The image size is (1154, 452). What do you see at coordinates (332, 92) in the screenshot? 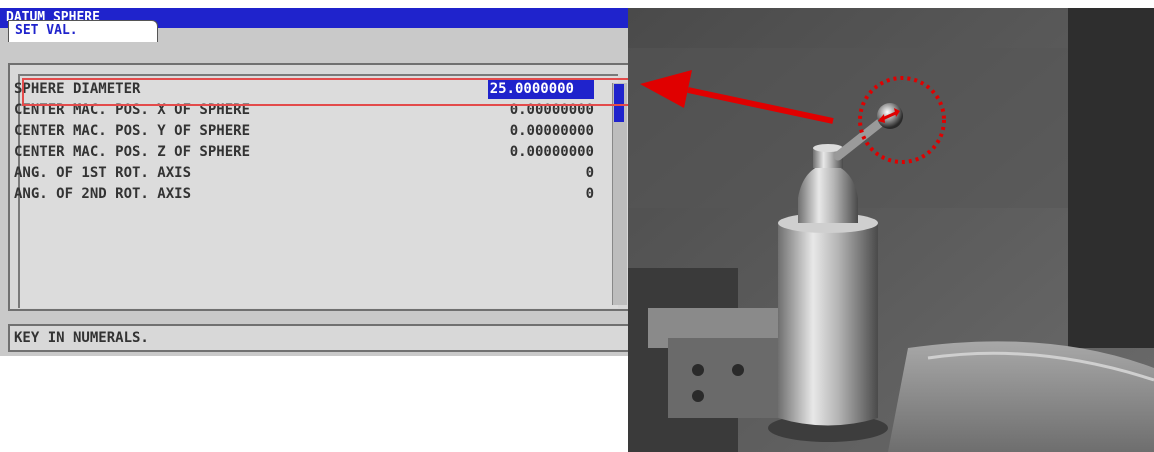
I see `annotation-highlight-box` at bounding box center [332, 92].